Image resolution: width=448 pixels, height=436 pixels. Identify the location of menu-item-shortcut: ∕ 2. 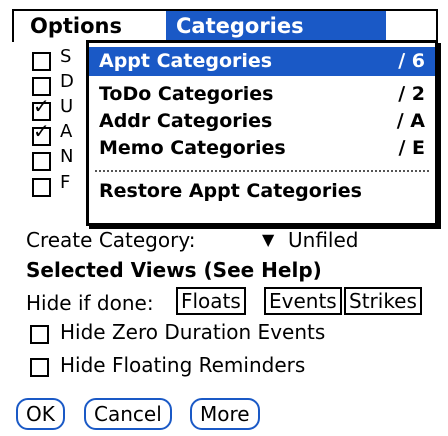
(411, 94).